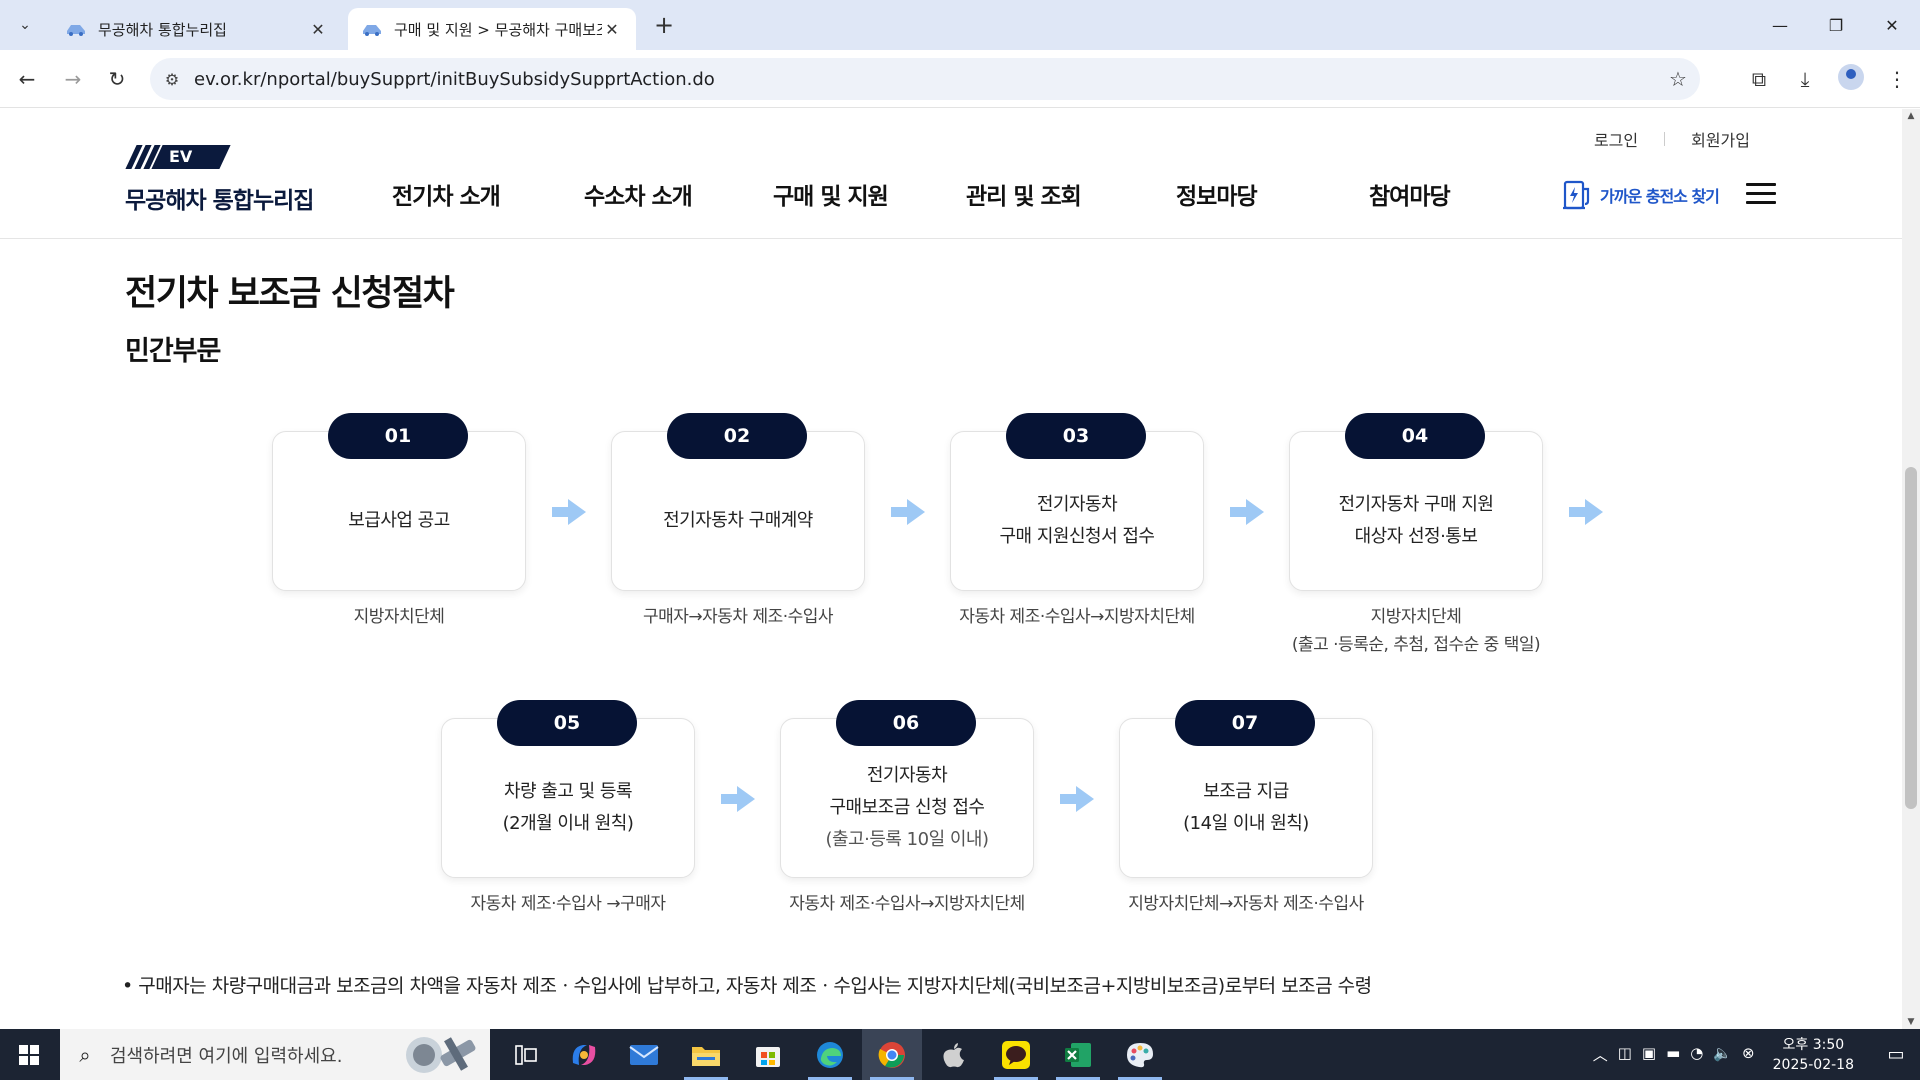 The image size is (1920, 1080). What do you see at coordinates (1722, 1054) in the screenshot?
I see `volume-icon: 🔈` at bounding box center [1722, 1054].